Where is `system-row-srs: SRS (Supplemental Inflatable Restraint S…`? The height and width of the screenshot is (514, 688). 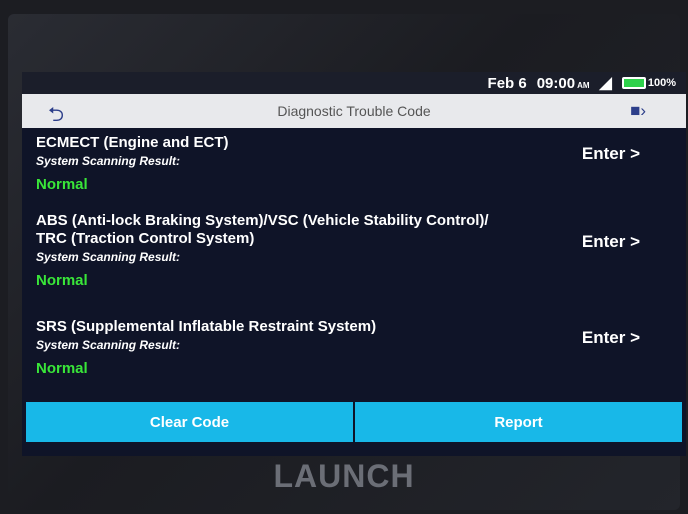
system-row-srs: SRS (Supplemental Inflatable Restraint S… is located at coordinates (356, 347).